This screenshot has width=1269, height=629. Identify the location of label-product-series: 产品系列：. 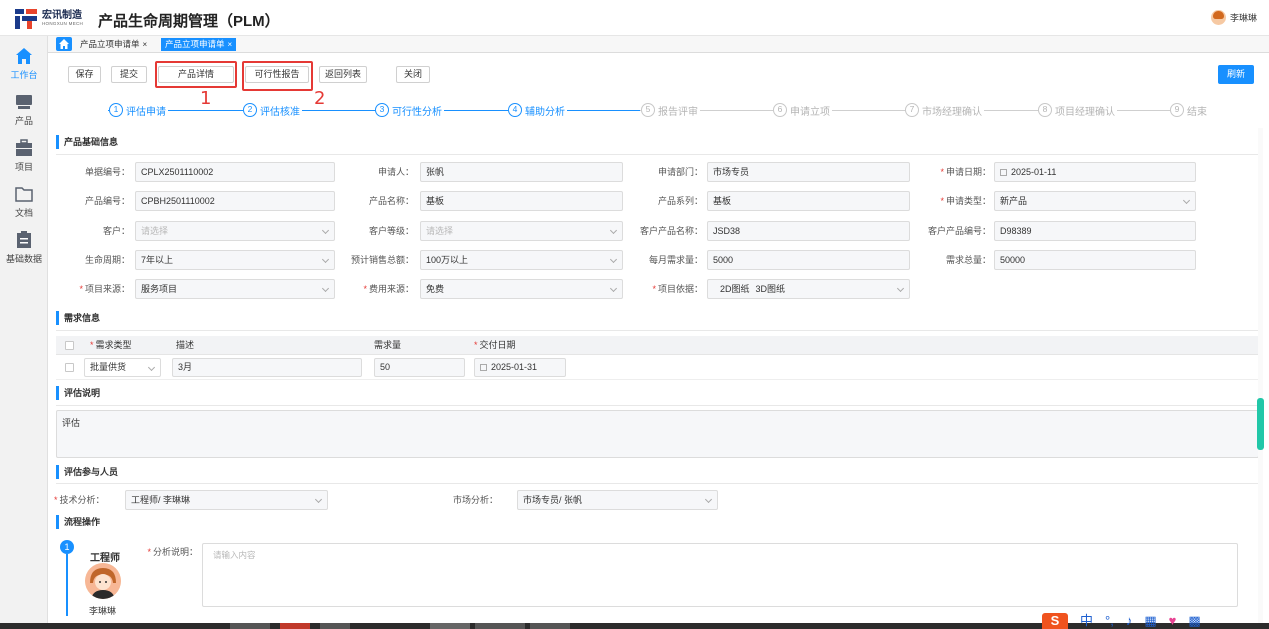
(680, 201).